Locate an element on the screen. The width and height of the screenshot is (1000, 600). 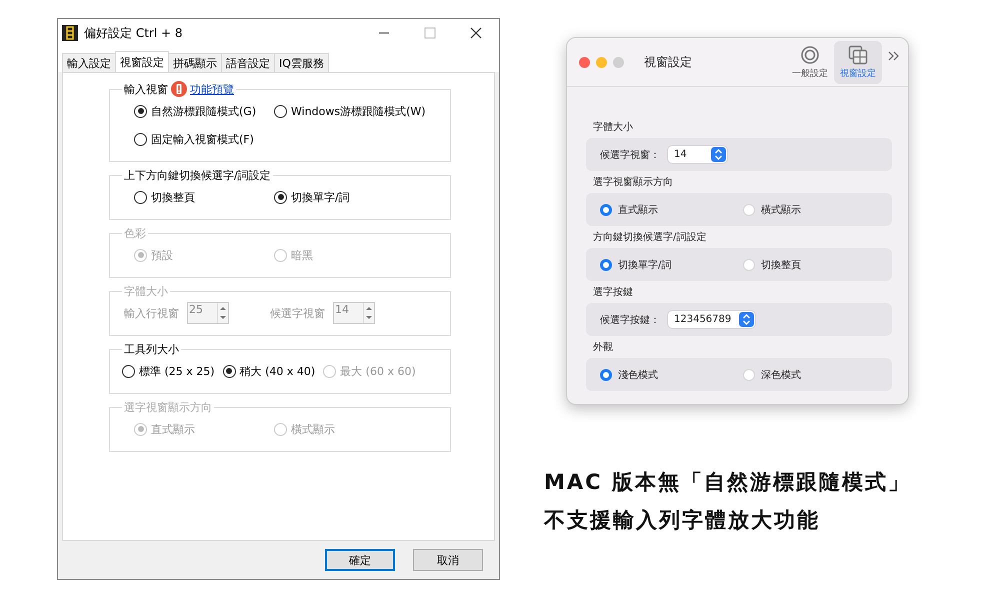
tab: IQ雲服務 is located at coordinates (301, 62).